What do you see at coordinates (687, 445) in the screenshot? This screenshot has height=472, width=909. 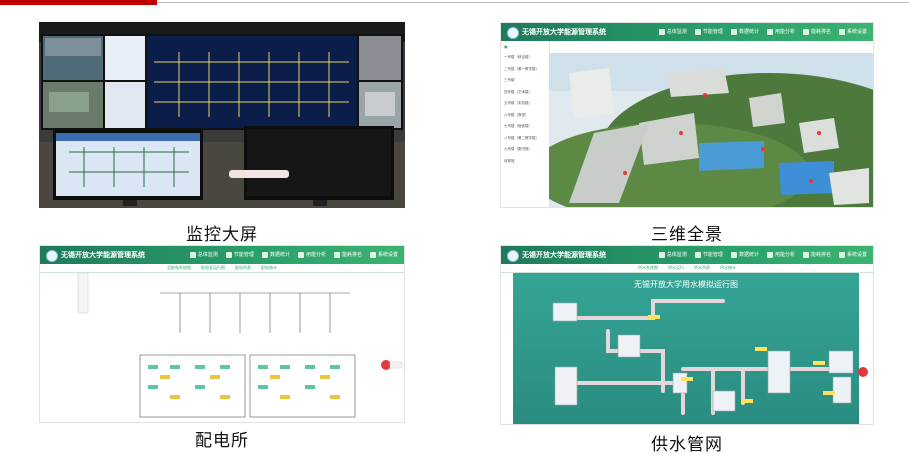 I see `caption-water: 供水管网` at bounding box center [687, 445].